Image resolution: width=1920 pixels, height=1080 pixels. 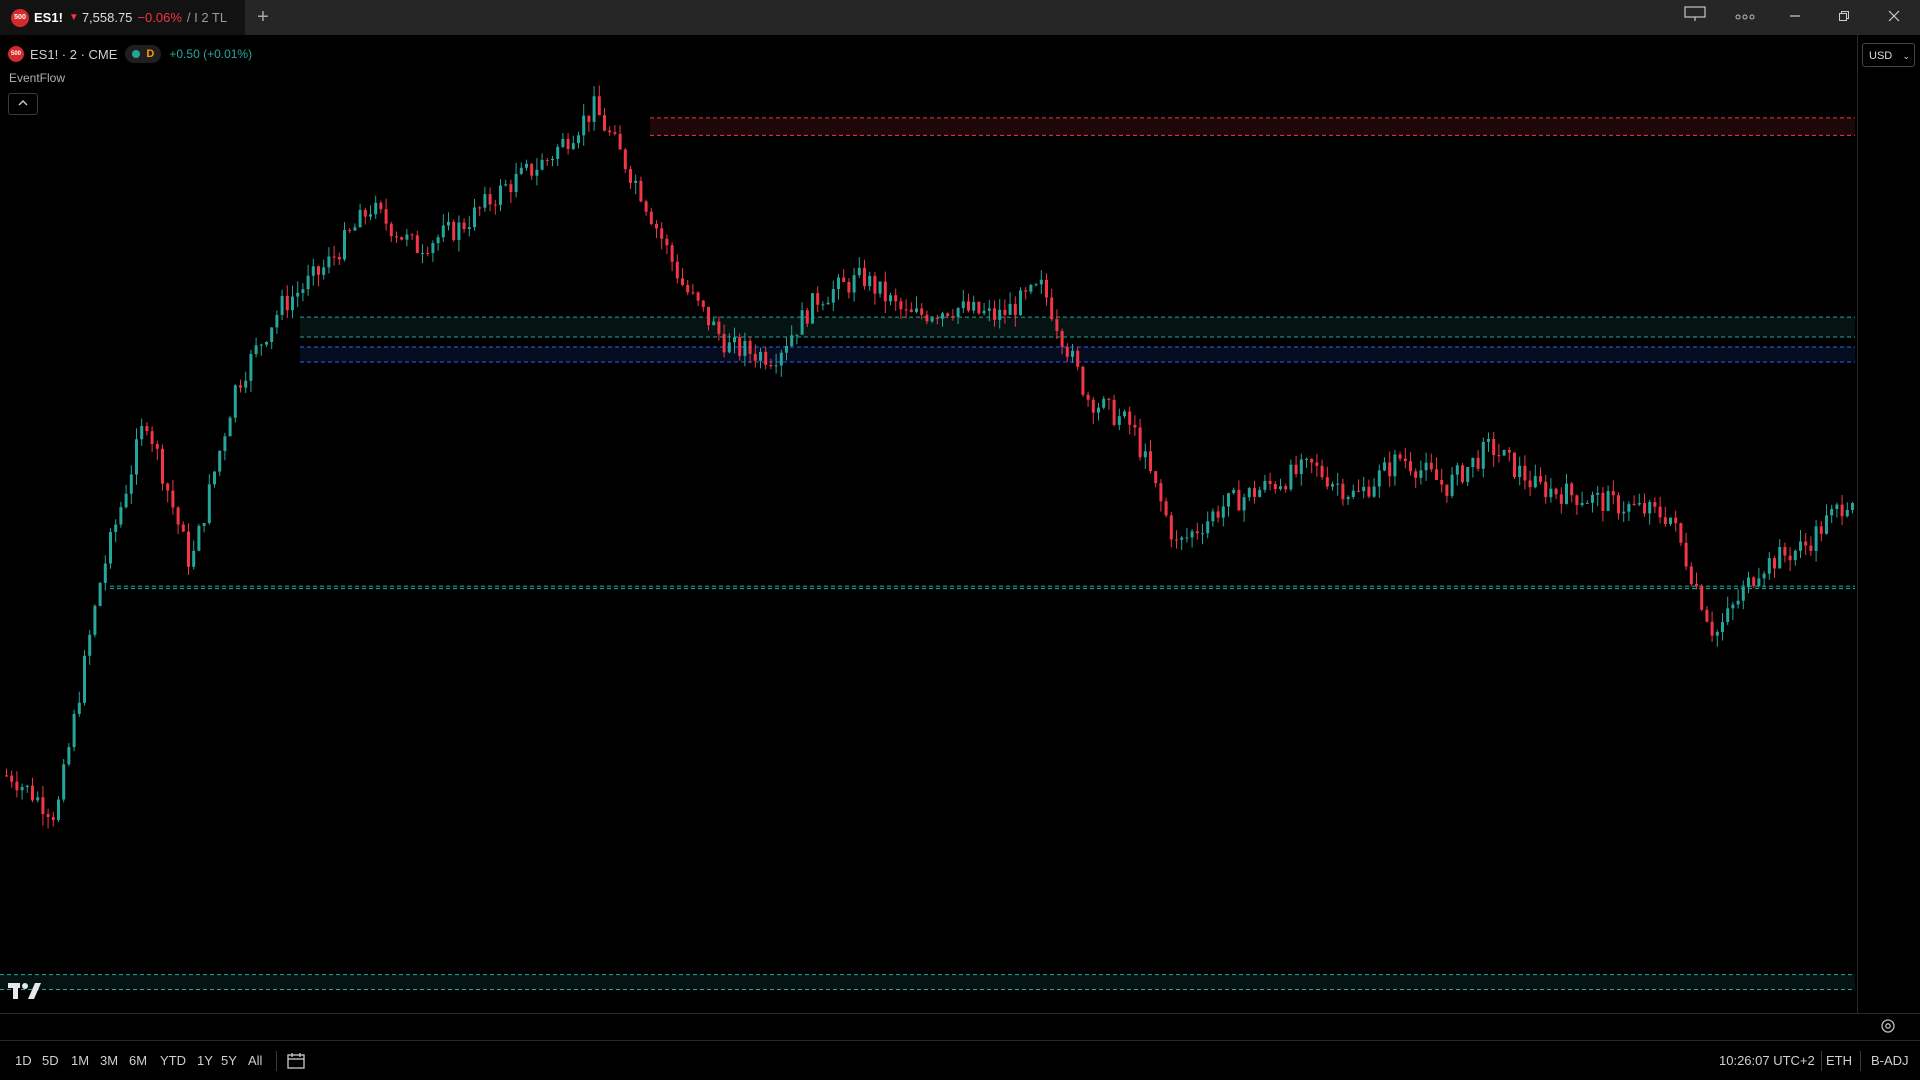 I want to click on chevron-up-icon, so click(x=23, y=103).